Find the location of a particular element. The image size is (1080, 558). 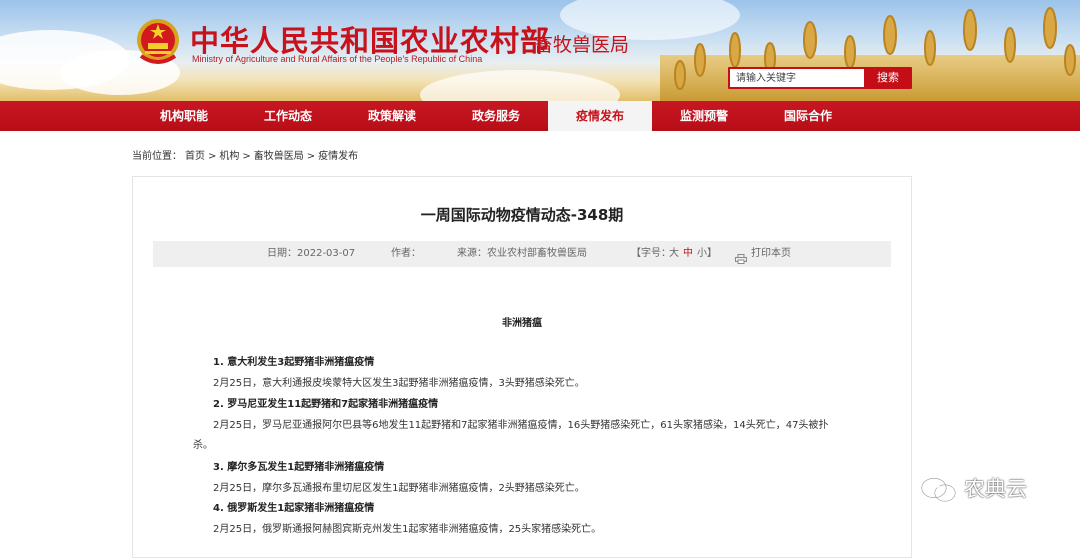

breadcrumb-prefix: 当前位置： is located at coordinates (157, 156).